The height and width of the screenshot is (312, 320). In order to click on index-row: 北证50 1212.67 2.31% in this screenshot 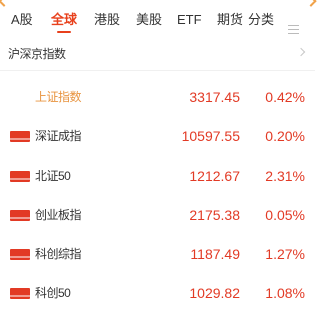, I will do `click(157, 177)`.